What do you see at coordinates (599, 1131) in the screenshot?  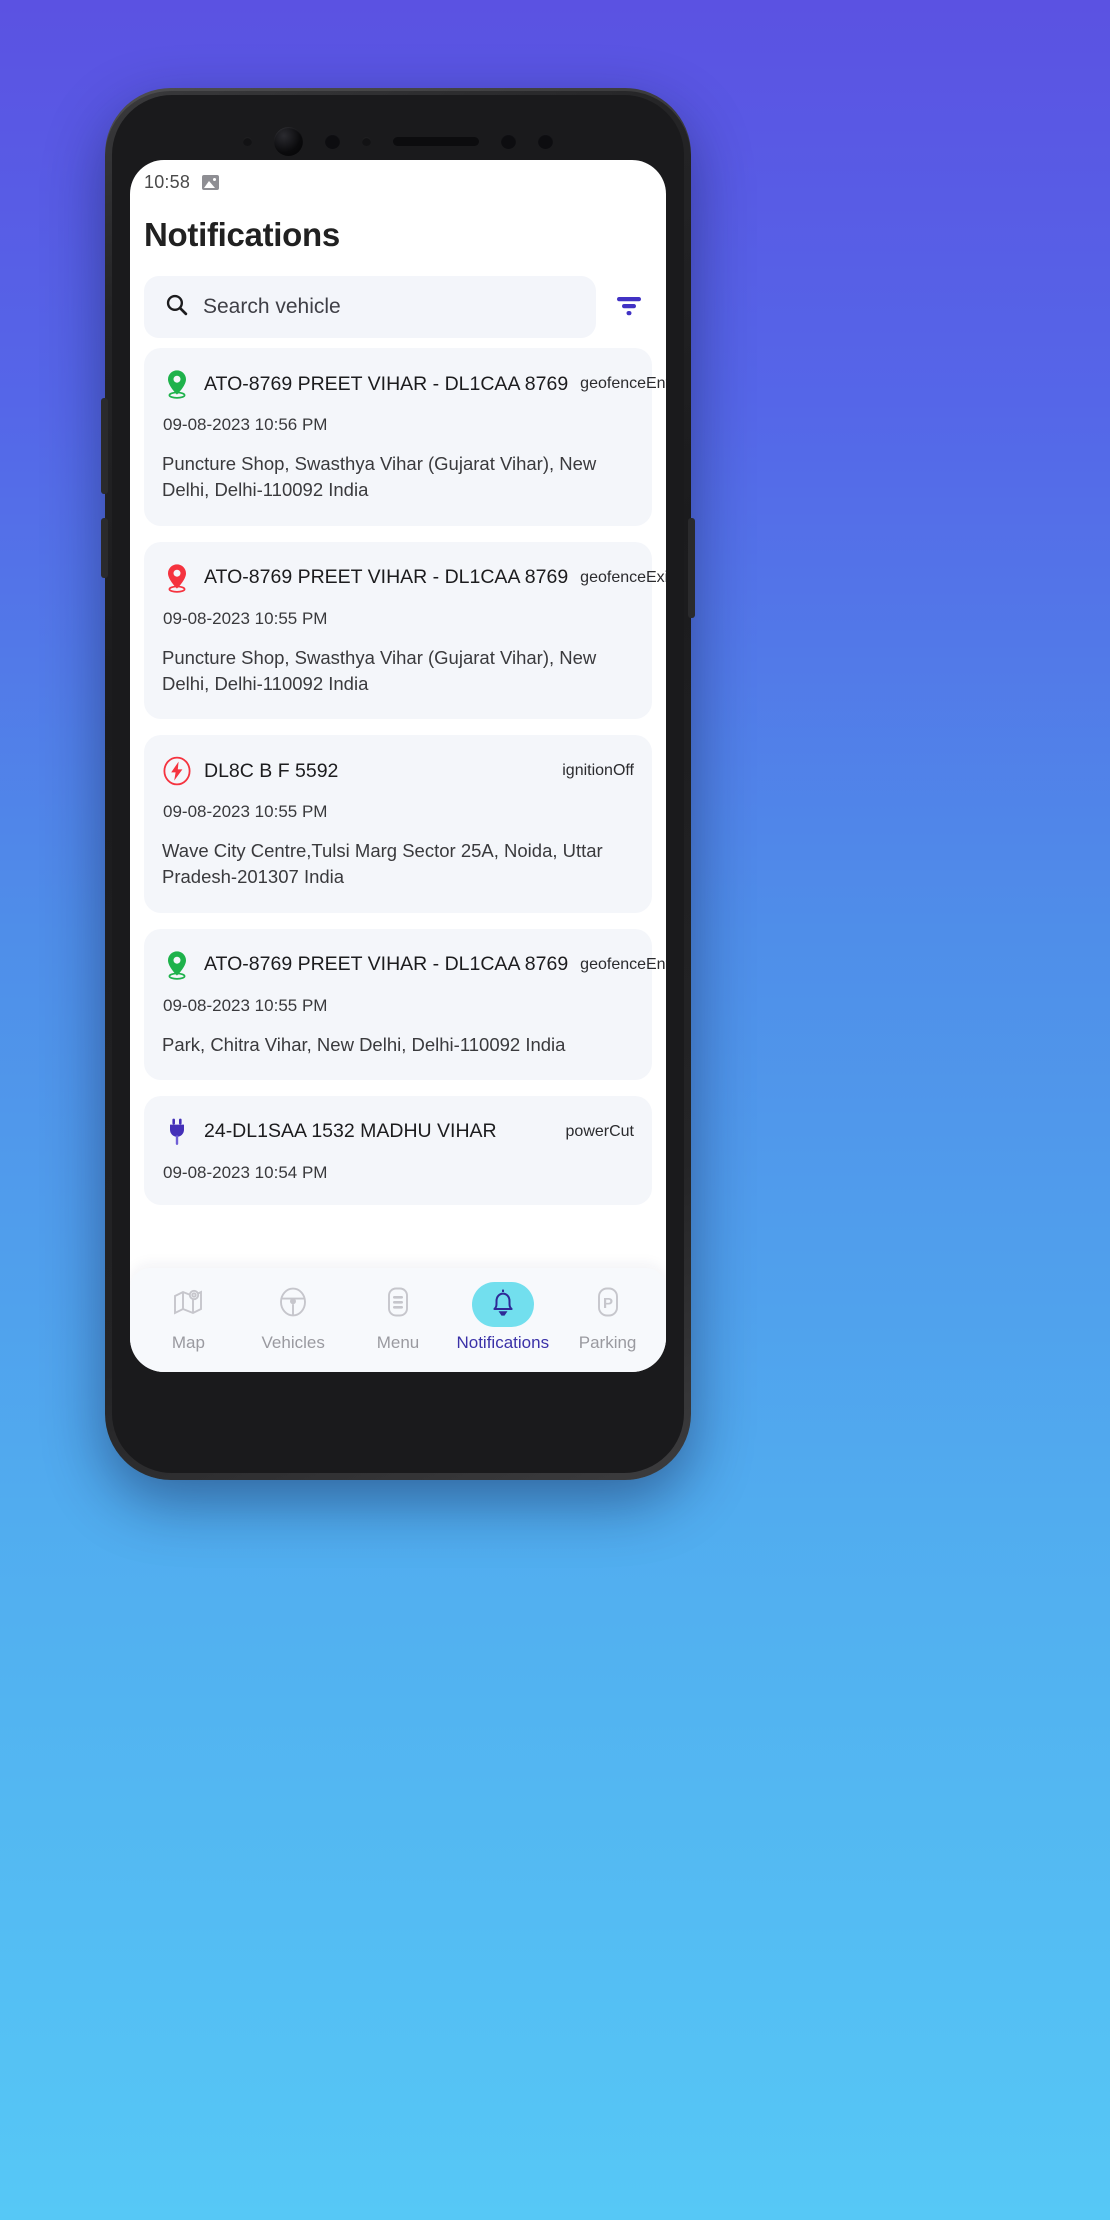 I see `notification-type-badge: powerCut` at bounding box center [599, 1131].